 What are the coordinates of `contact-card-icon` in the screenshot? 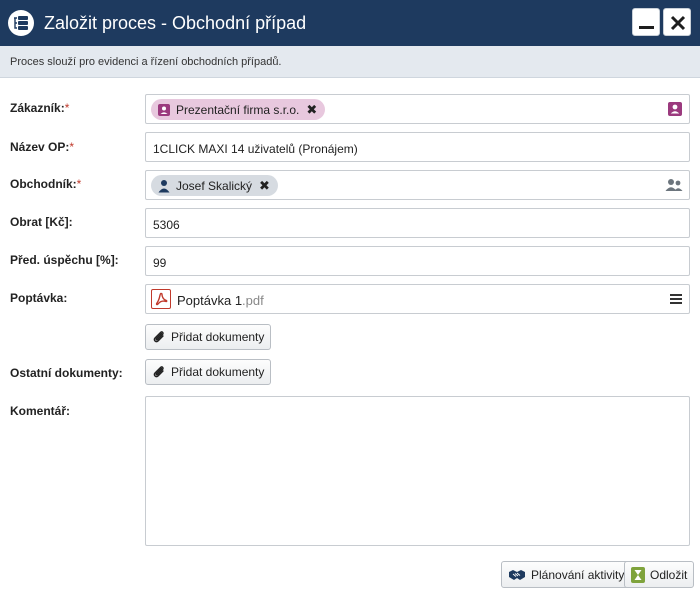 It's located at (164, 109).